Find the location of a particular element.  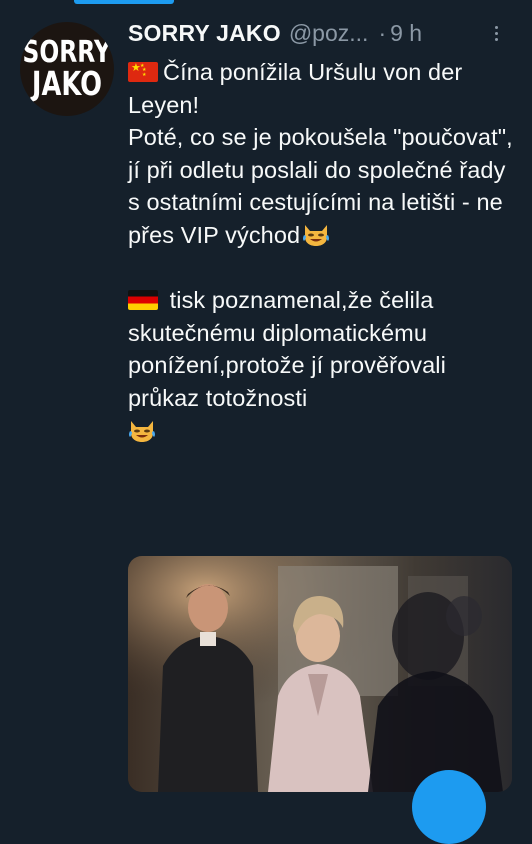

tweet-line-1: Čína ponížila Uršulu von der Leyen! is located at coordinates (295, 88).